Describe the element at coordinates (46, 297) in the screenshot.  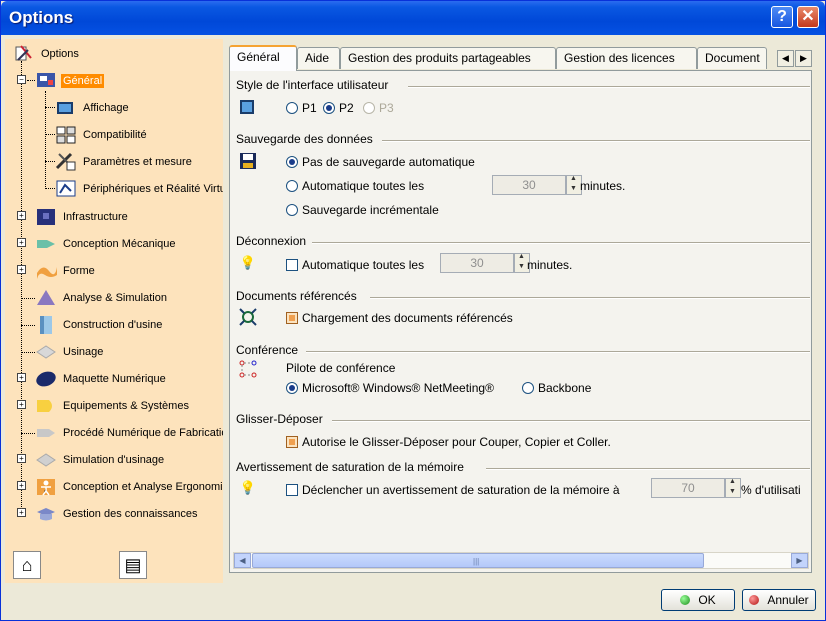
I see `analysis-icon` at that location.